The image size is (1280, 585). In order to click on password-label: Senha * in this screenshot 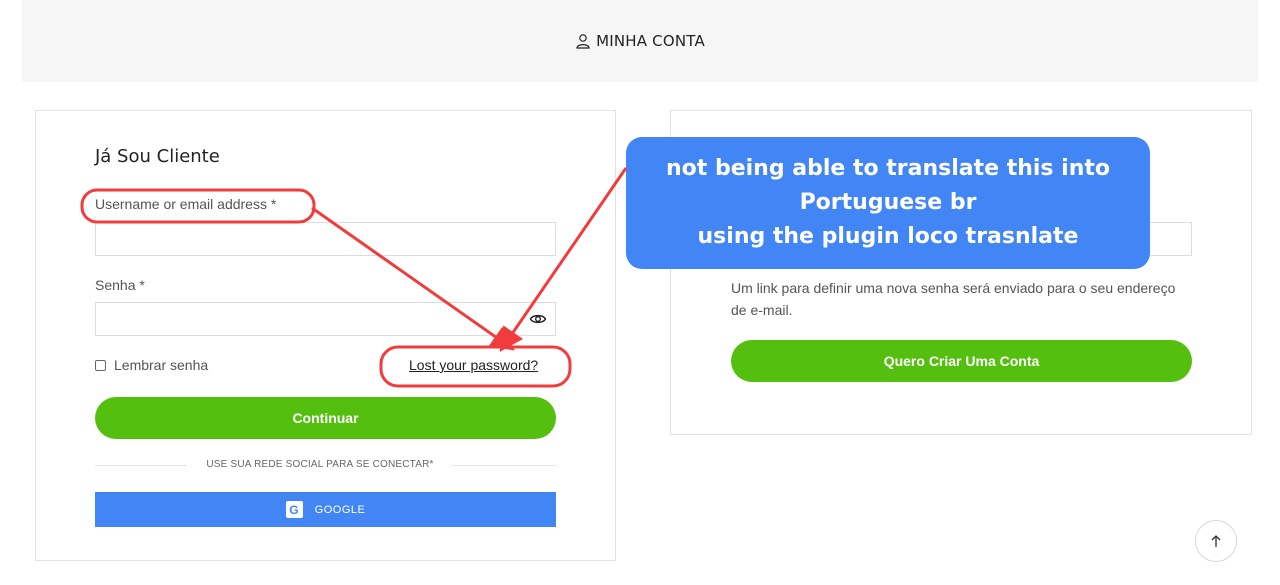, I will do `click(120, 285)`.